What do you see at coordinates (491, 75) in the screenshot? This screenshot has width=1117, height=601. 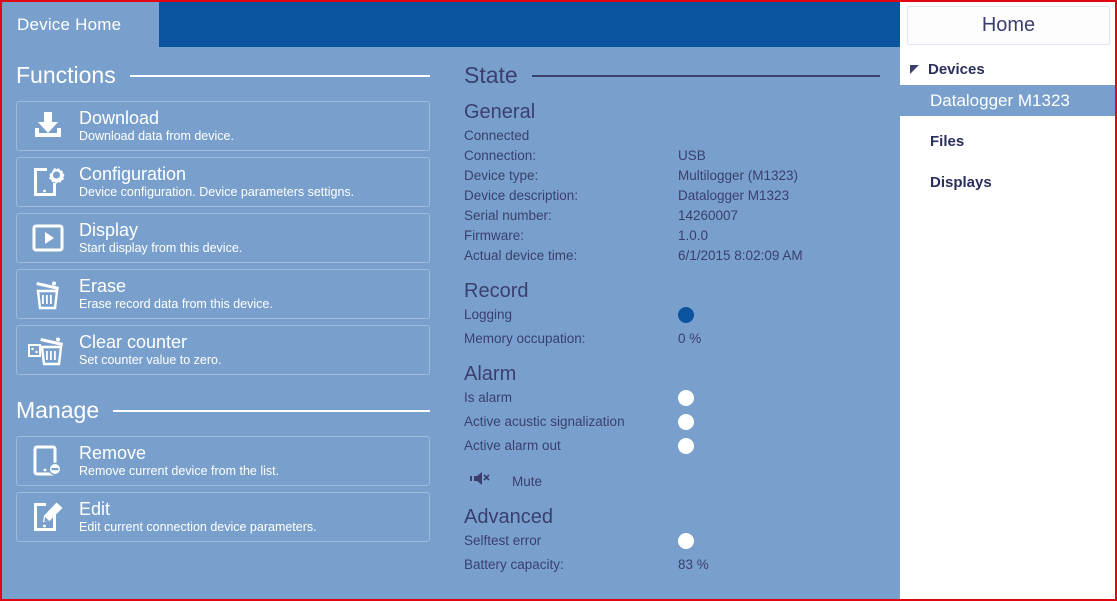 I see `state-heading-text: State` at bounding box center [491, 75].